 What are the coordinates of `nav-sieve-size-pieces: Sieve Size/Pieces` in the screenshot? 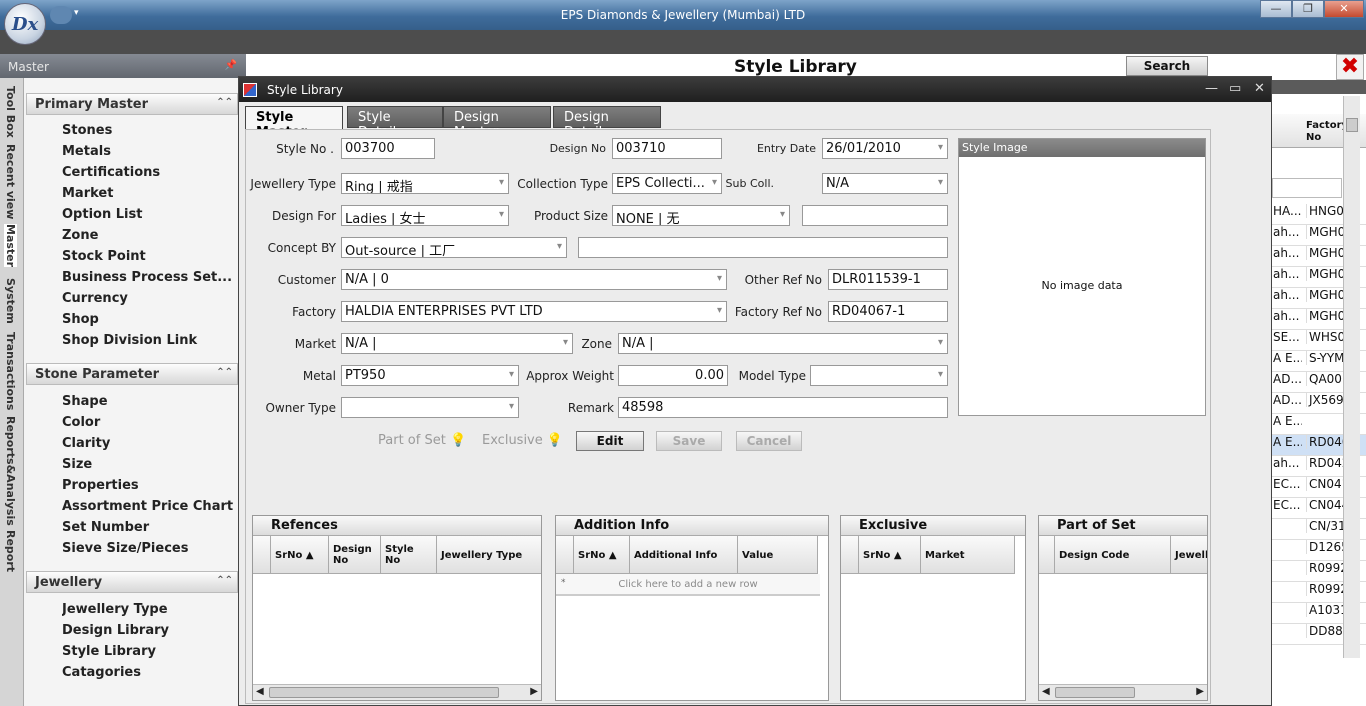 It's located at (148, 548).